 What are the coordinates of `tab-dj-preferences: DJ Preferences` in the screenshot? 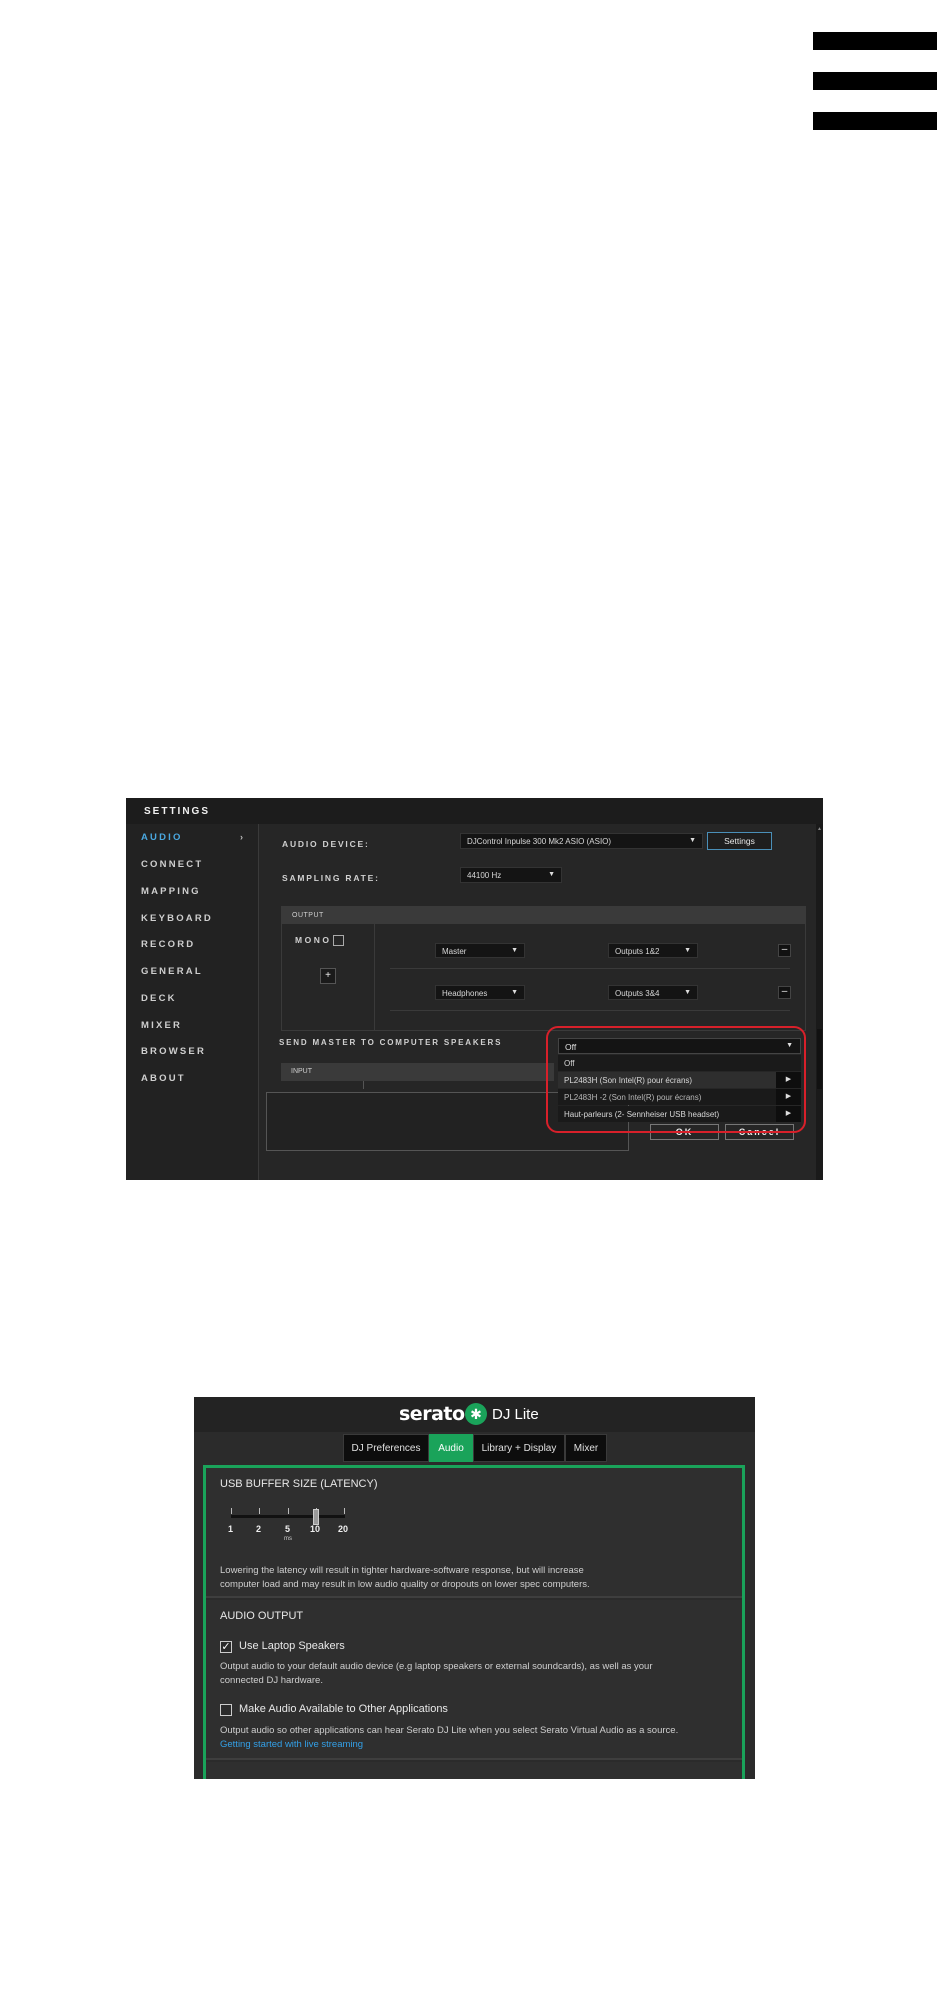 It's located at (386, 1448).